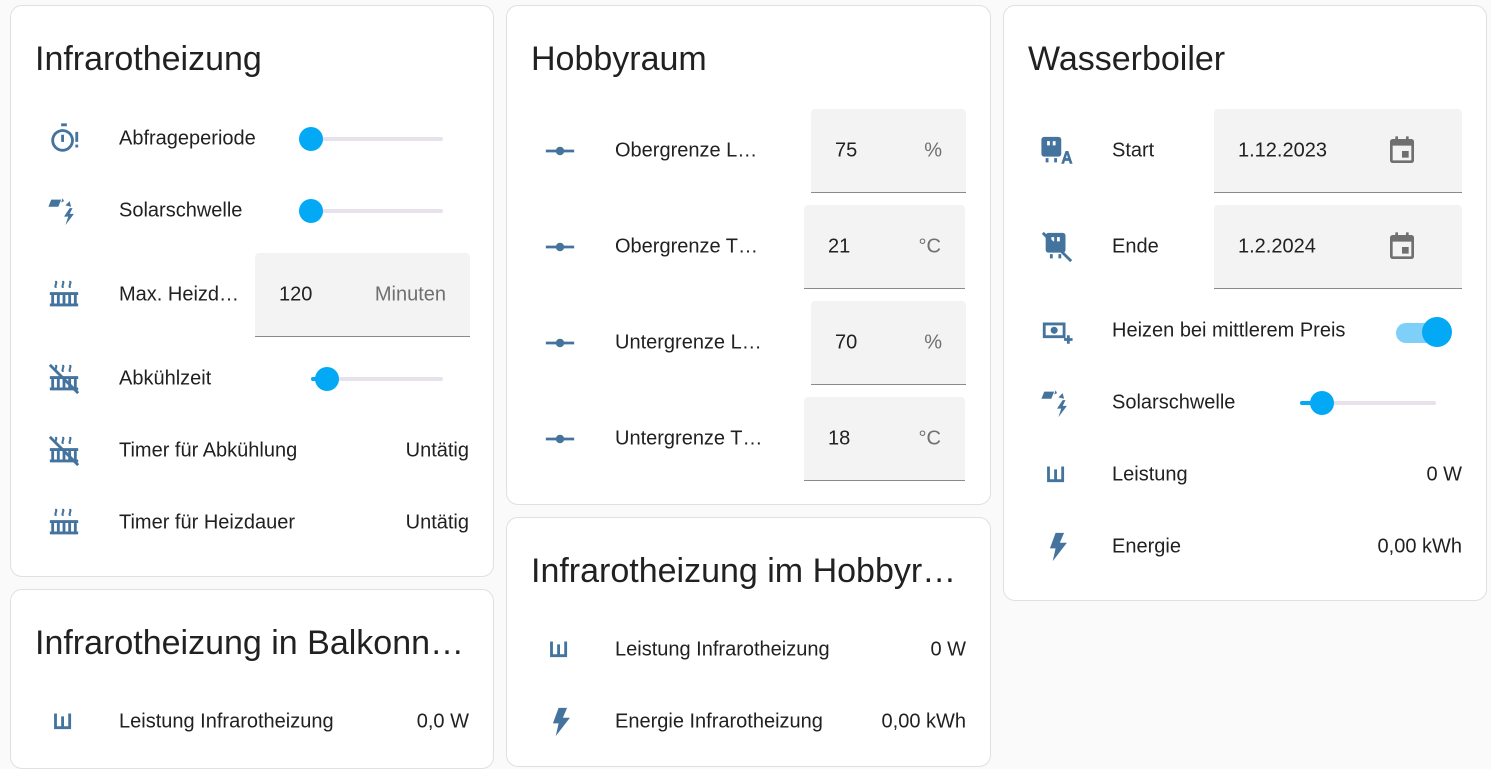 Image resolution: width=1491 pixels, height=769 pixels. Describe the element at coordinates (884, 247) in the screenshot. I see `obergrenze-t-input: 21 °C` at that location.